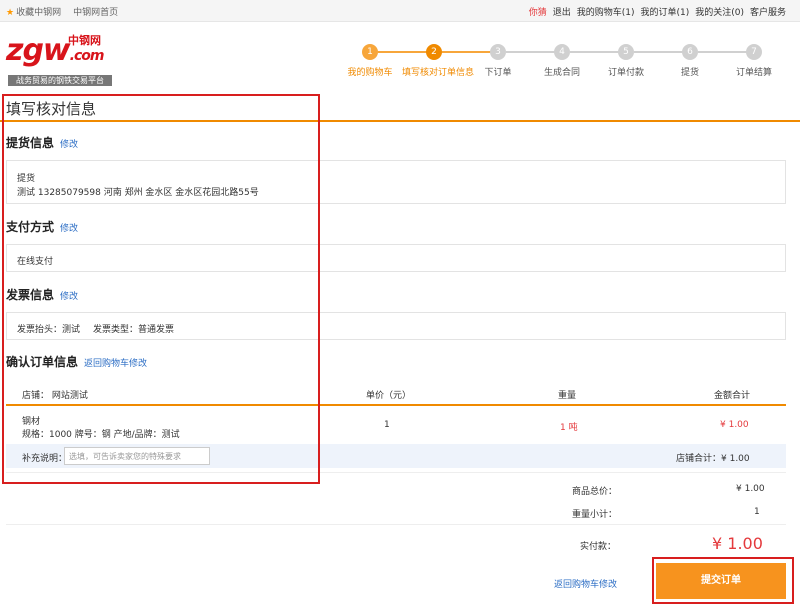 This screenshot has width=800, height=608. Describe the element at coordinates (95, 11) in the screenshot. I see `home-link: 中钢网首页` at that location.